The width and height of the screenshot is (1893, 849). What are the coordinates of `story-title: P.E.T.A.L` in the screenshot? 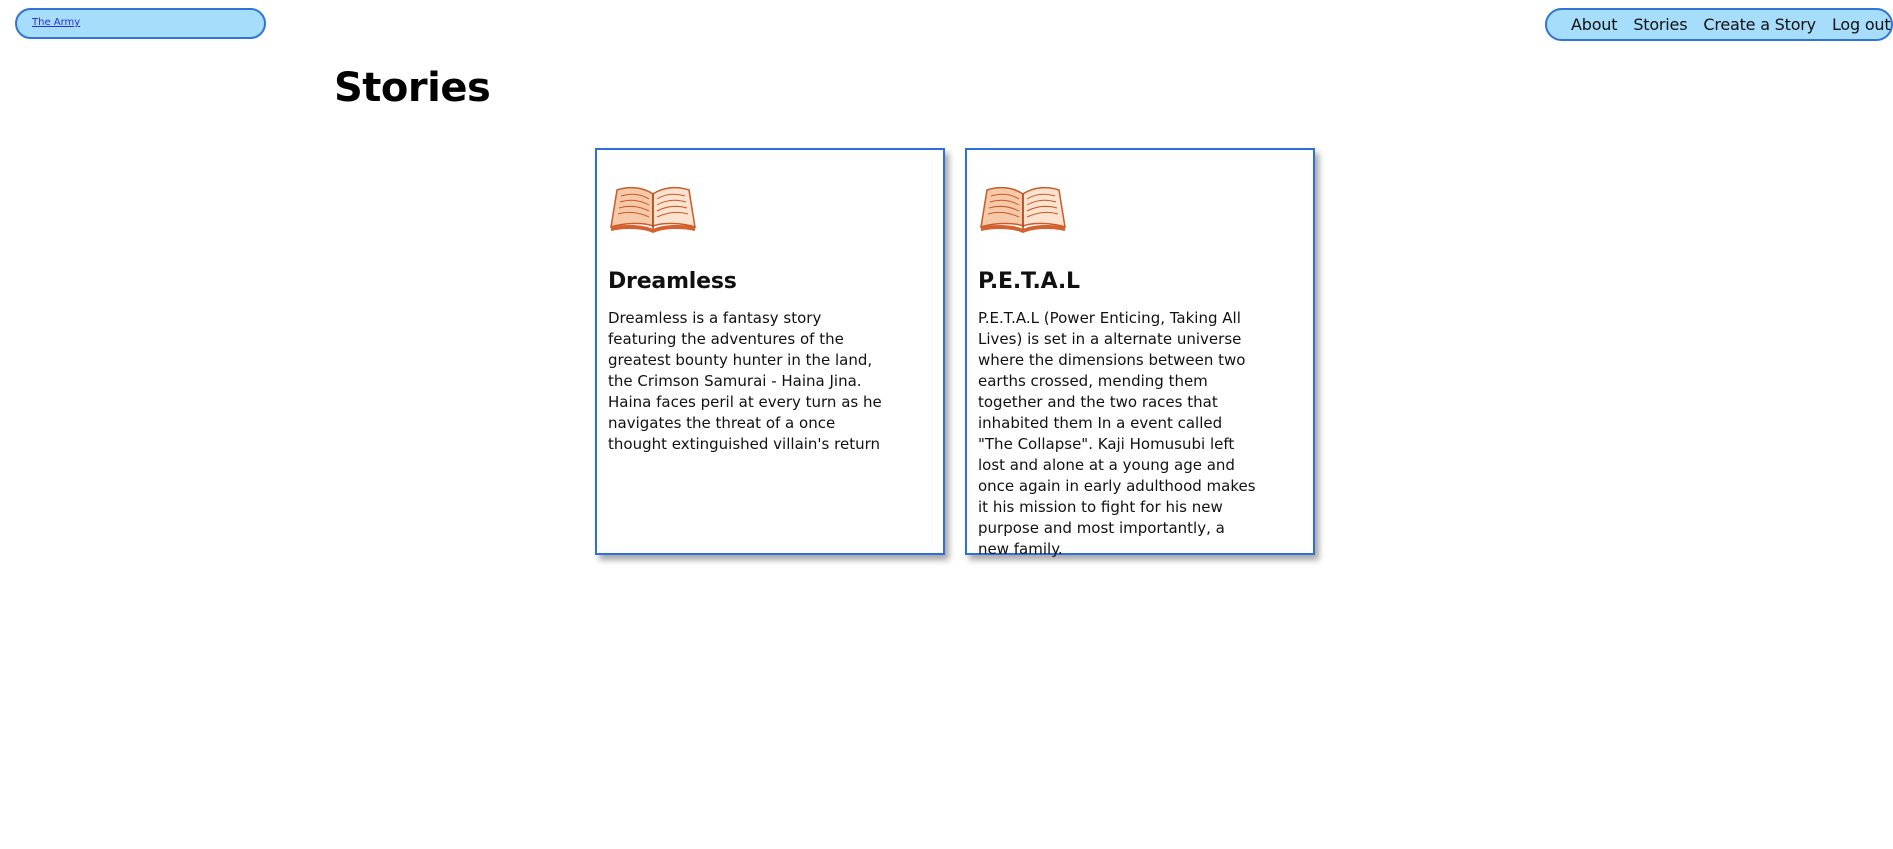 It's located at (1029, 281).